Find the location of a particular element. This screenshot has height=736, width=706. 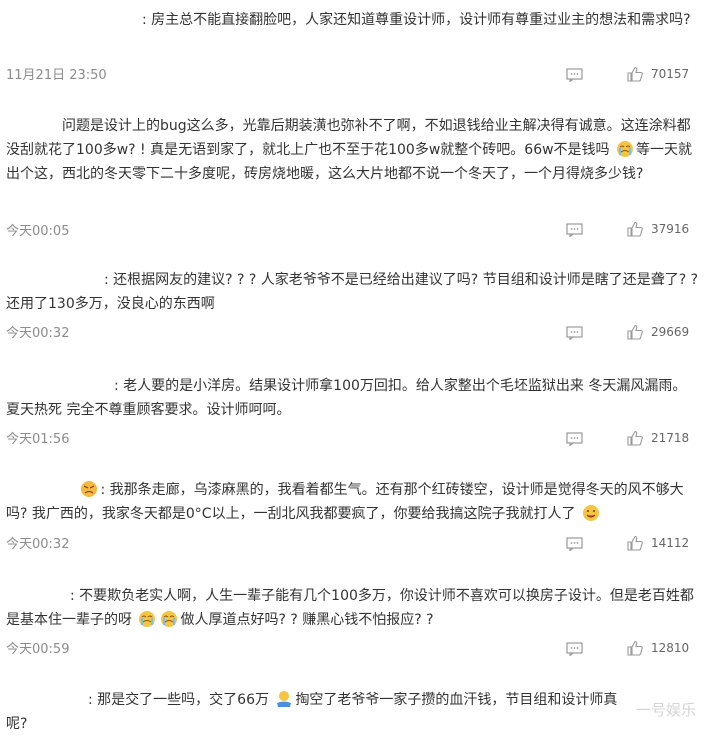

shrug-emoji-icon is located at coordinates (284, 699).